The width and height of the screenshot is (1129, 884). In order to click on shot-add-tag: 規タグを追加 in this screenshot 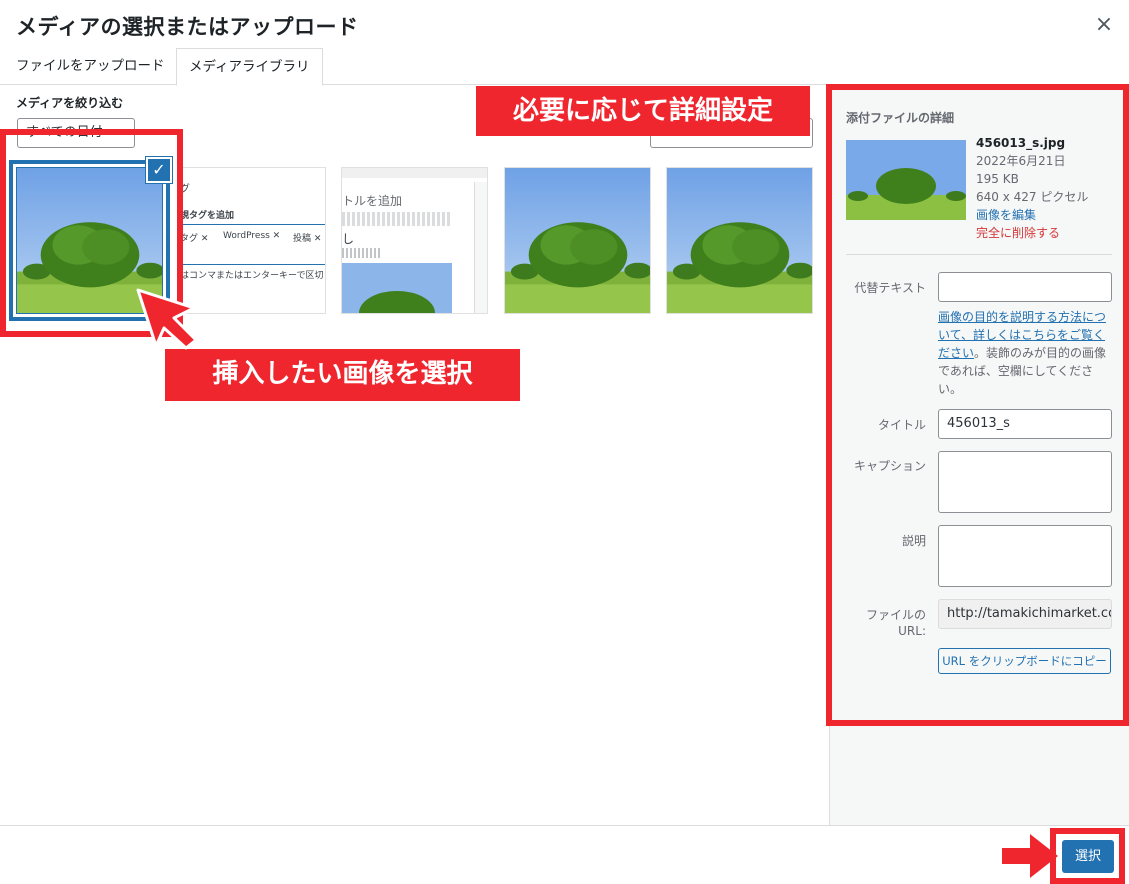, I will do `click(207, 216)`.